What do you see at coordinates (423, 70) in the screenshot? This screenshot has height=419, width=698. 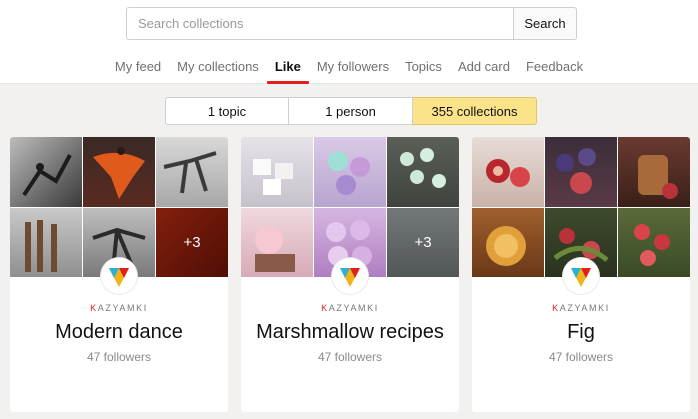 I see `tab-topics: Topics` at bounding box center [423, 70].